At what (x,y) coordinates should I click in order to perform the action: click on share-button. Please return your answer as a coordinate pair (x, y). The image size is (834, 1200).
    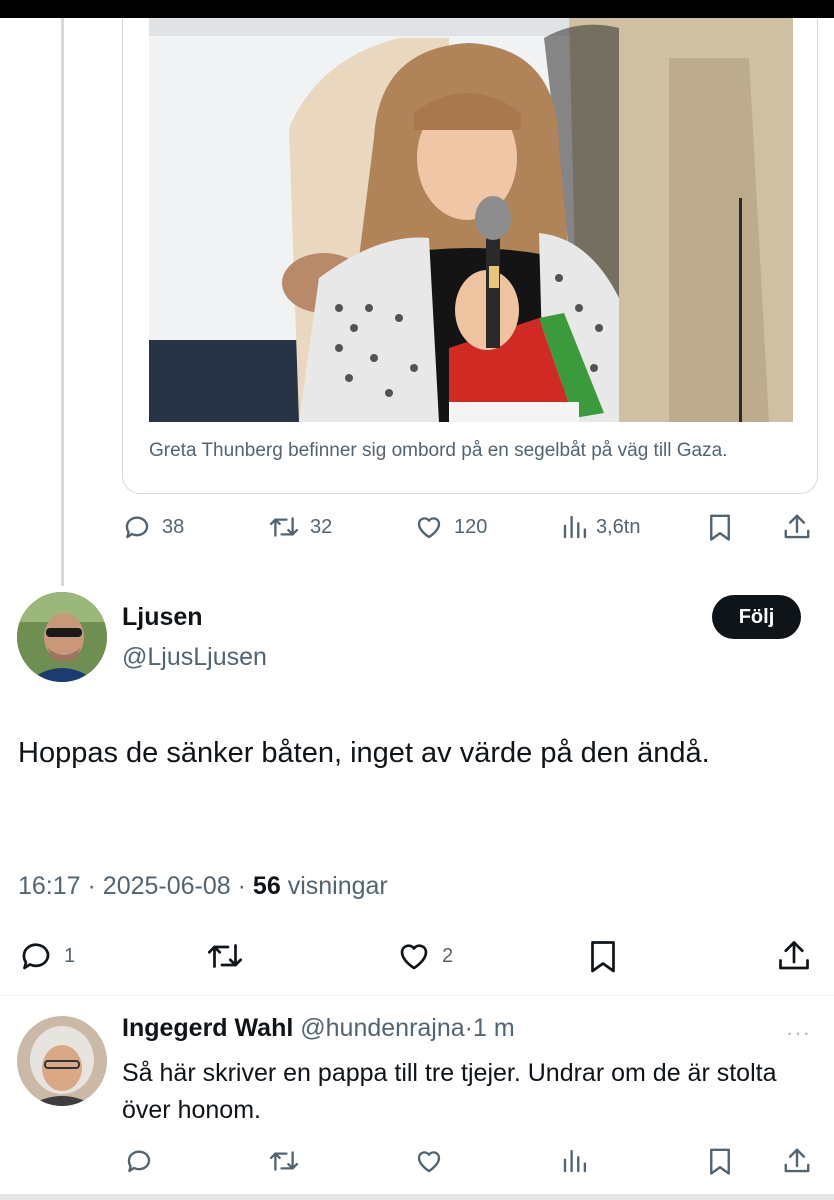
    Looking at the image, I should click on (794, 956).